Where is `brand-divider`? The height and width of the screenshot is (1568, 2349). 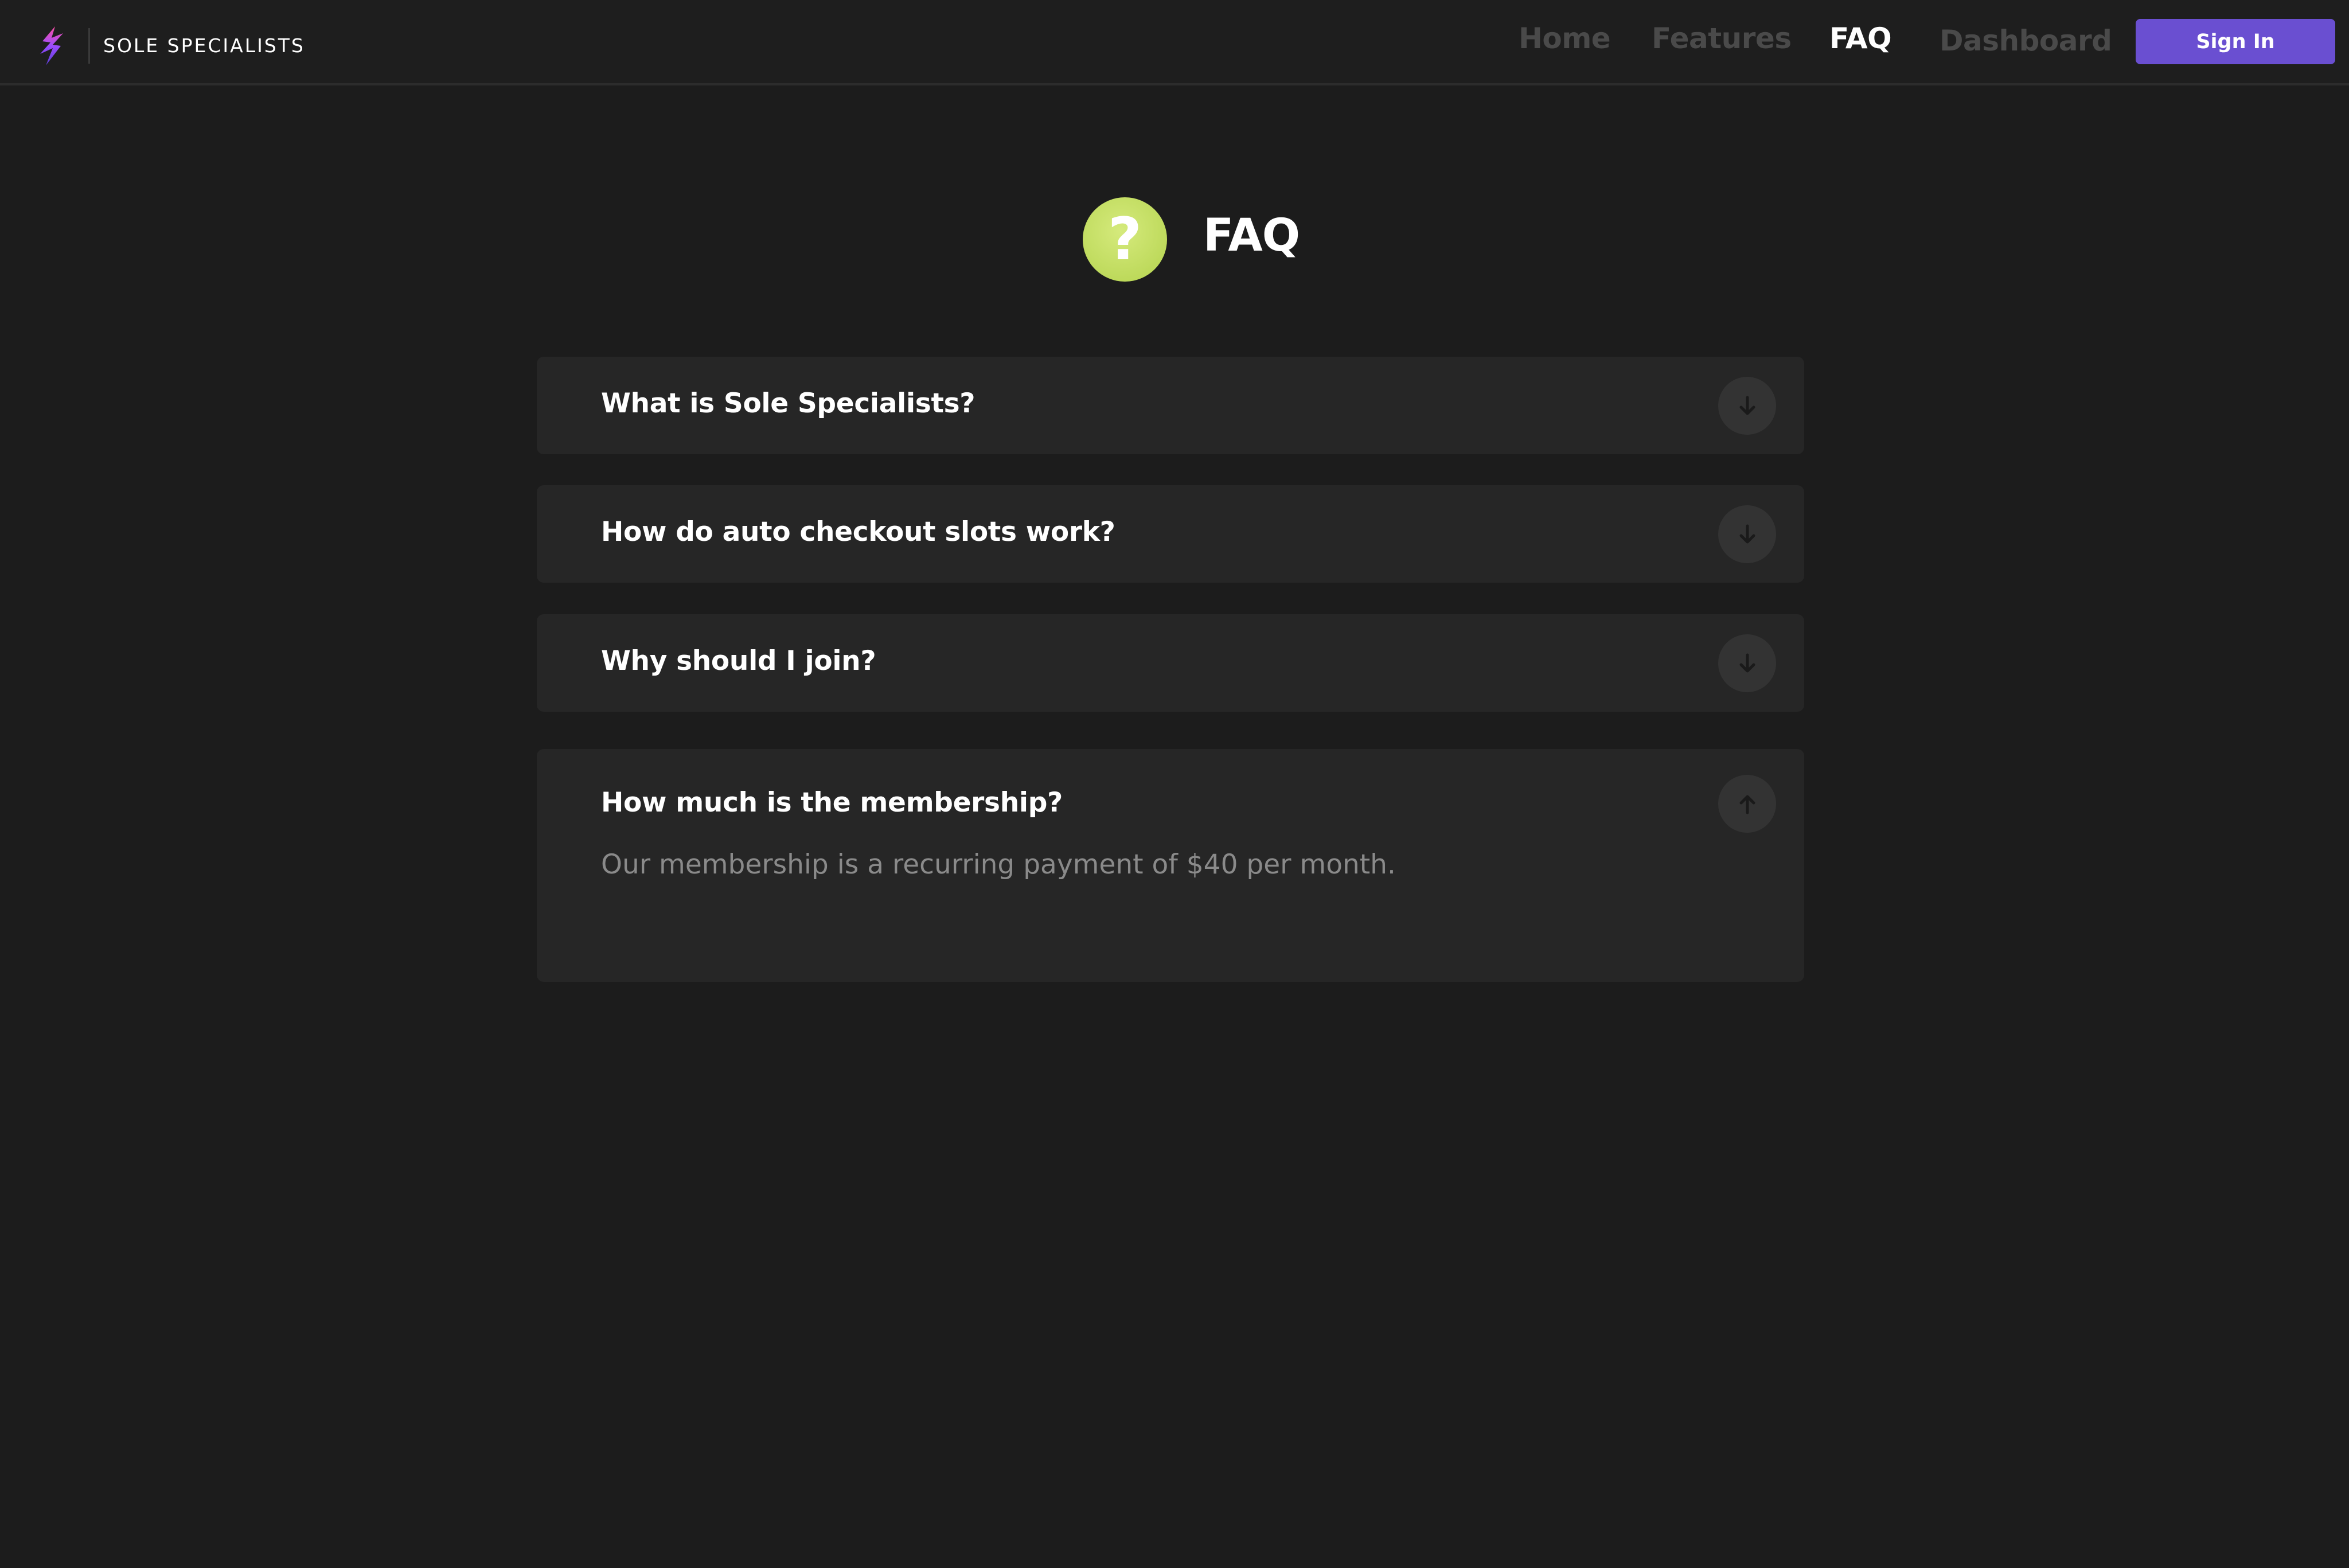 brand-divider is located at coordinates (89, 46).